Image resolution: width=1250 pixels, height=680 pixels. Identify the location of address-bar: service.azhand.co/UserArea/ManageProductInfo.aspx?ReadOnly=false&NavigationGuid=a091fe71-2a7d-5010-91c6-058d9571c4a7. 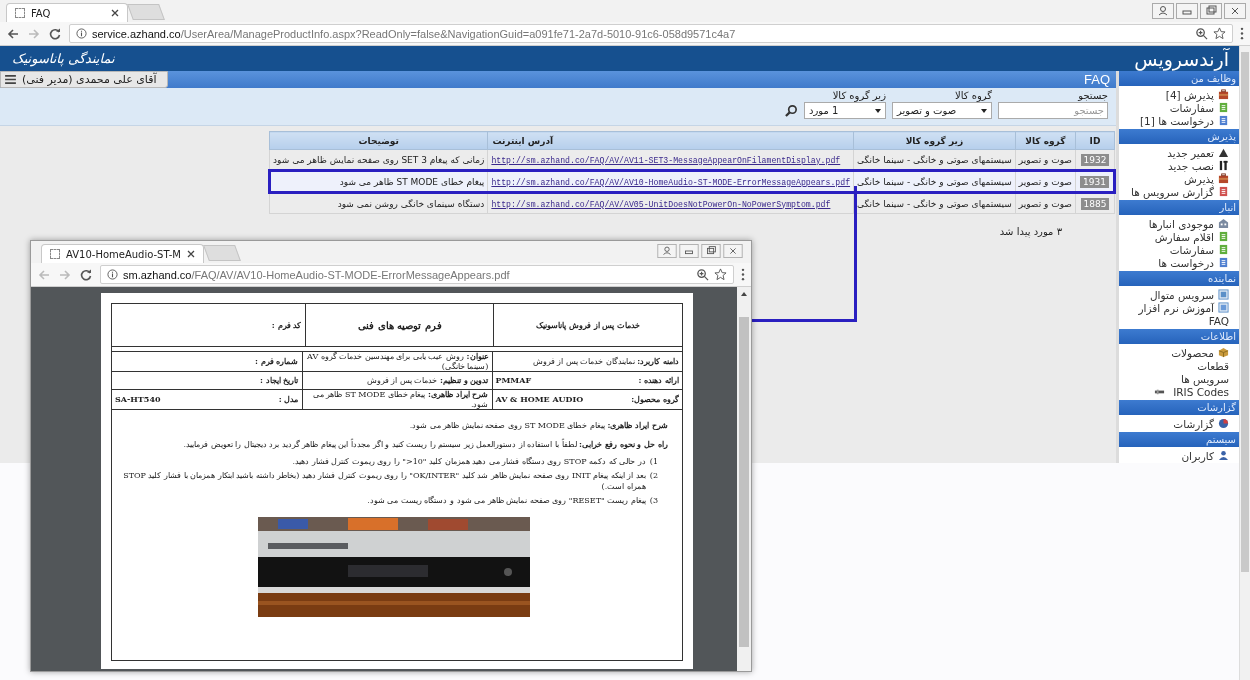
(651, 33).